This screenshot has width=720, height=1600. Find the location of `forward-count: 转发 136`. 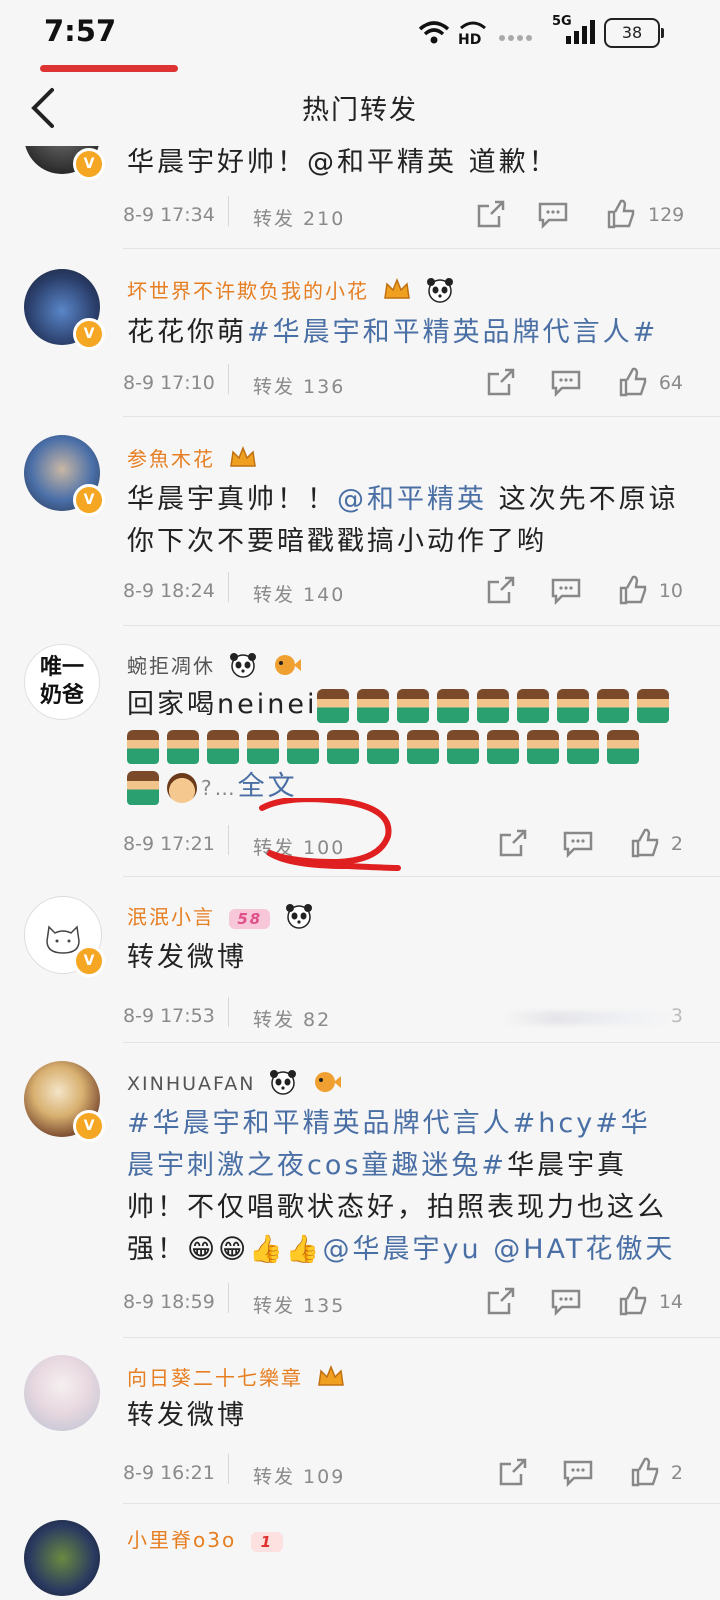

forward-count: 转发 136 is located at coordinates (299, 385).